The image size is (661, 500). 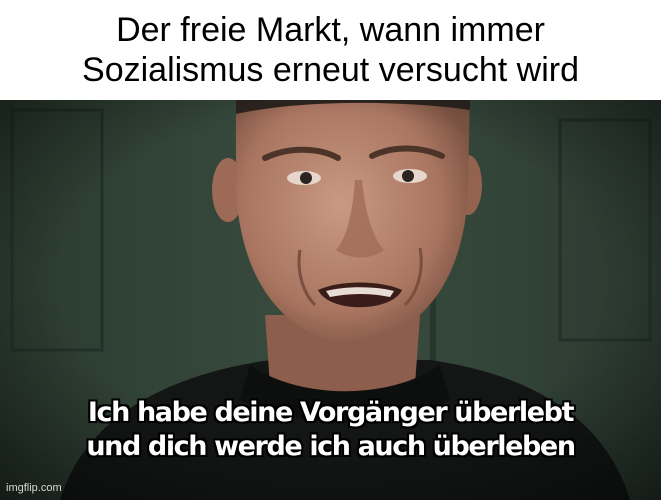 I want to click on imgflip-watermark: imgflip.com, so click(x=34, y=488).